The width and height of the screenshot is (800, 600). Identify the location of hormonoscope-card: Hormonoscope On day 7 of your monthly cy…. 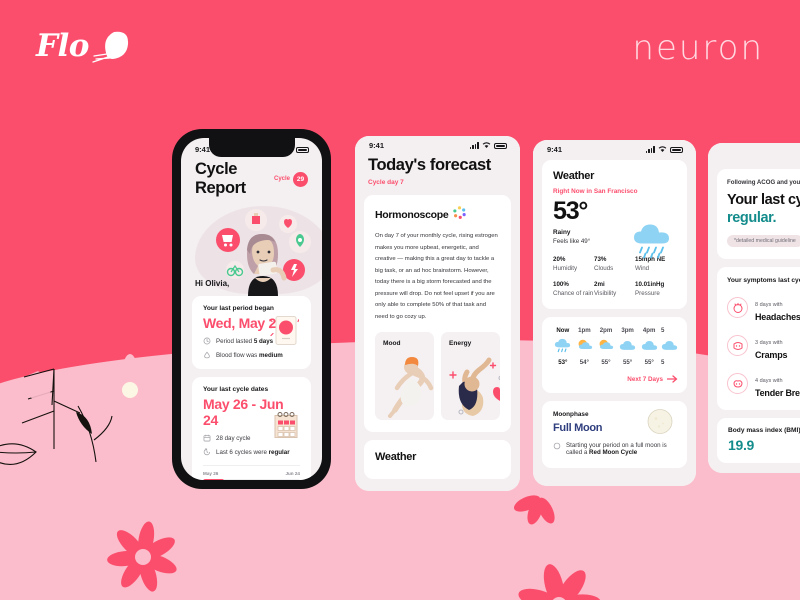
(437, 314).